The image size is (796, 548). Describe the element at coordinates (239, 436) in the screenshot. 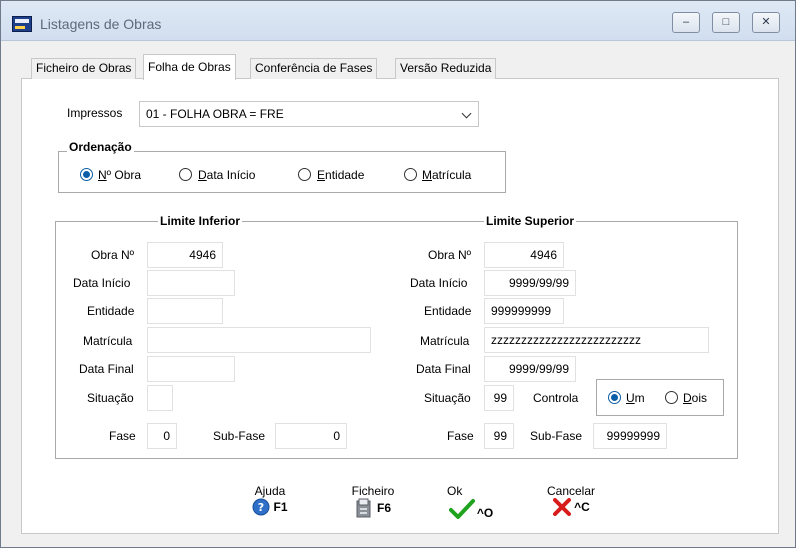

I see `inf-subfase-label: Sub-Fase` at that location.